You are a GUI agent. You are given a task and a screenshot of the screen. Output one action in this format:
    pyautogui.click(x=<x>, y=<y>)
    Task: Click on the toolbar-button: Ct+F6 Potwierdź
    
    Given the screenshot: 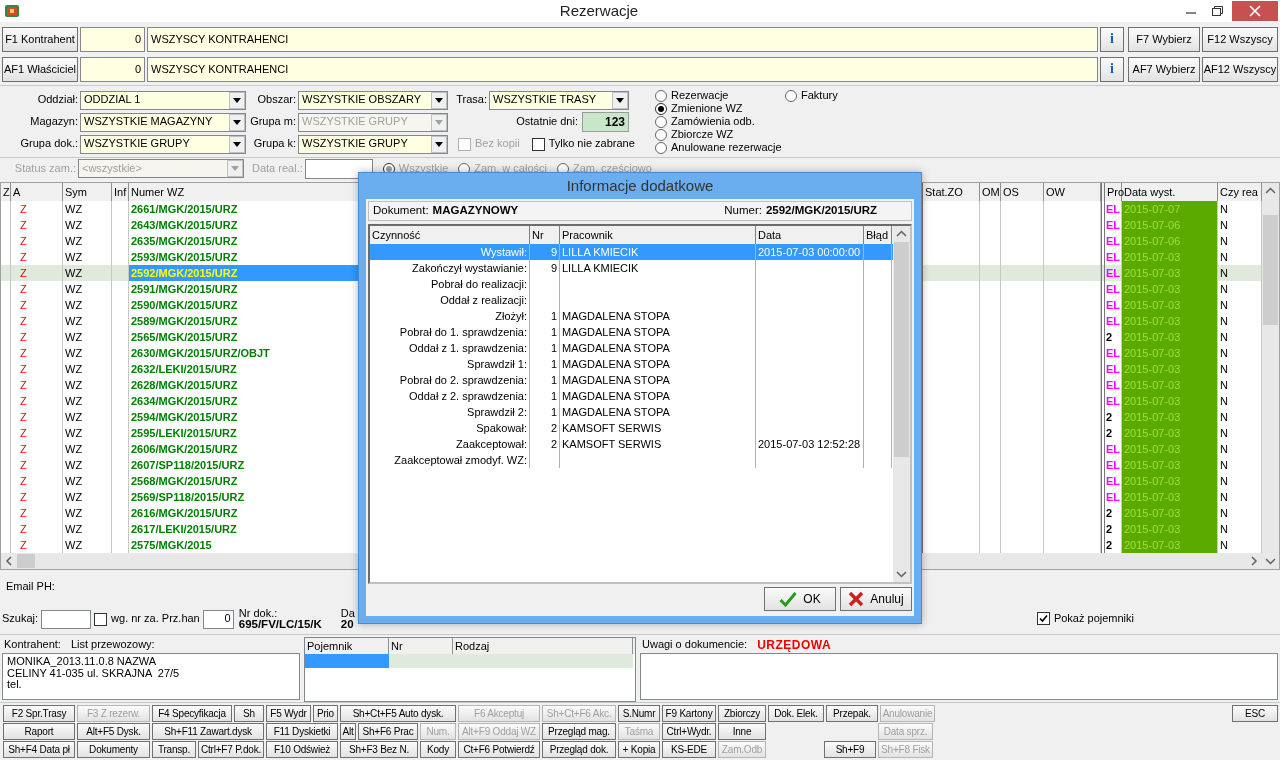 What is the action you would take?
    pyautogui.click(x=499, y=749)
    